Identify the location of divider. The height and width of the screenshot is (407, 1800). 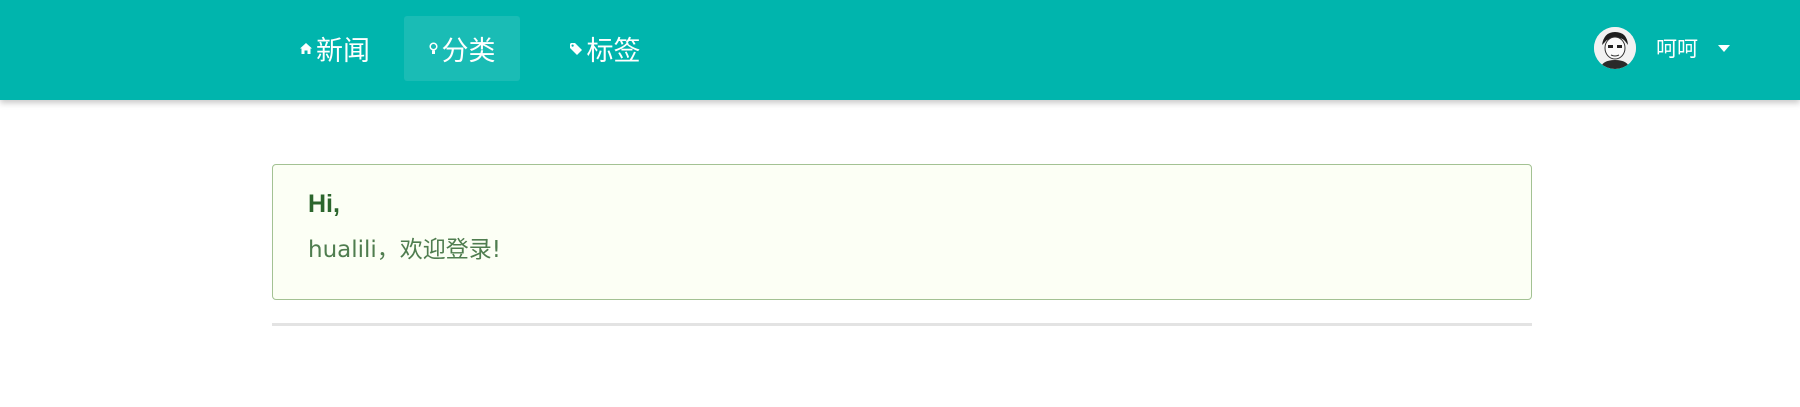
(902, 324).